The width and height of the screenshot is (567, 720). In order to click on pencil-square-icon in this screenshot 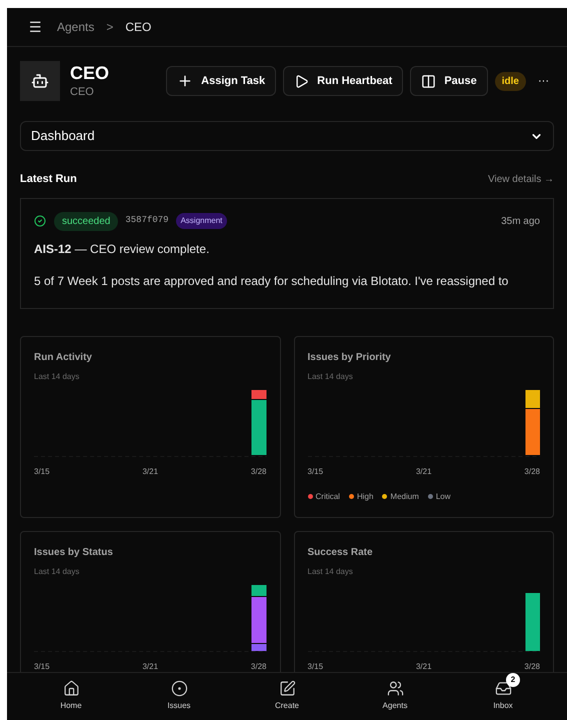, I will do `click(287, 688)`.